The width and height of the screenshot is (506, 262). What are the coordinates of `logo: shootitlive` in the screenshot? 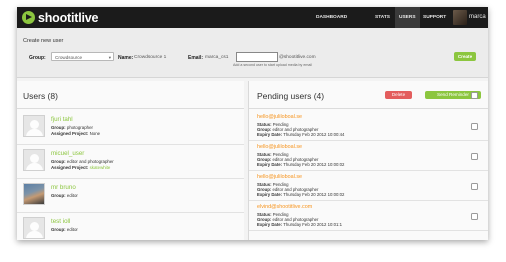 It's located at (60, 17).